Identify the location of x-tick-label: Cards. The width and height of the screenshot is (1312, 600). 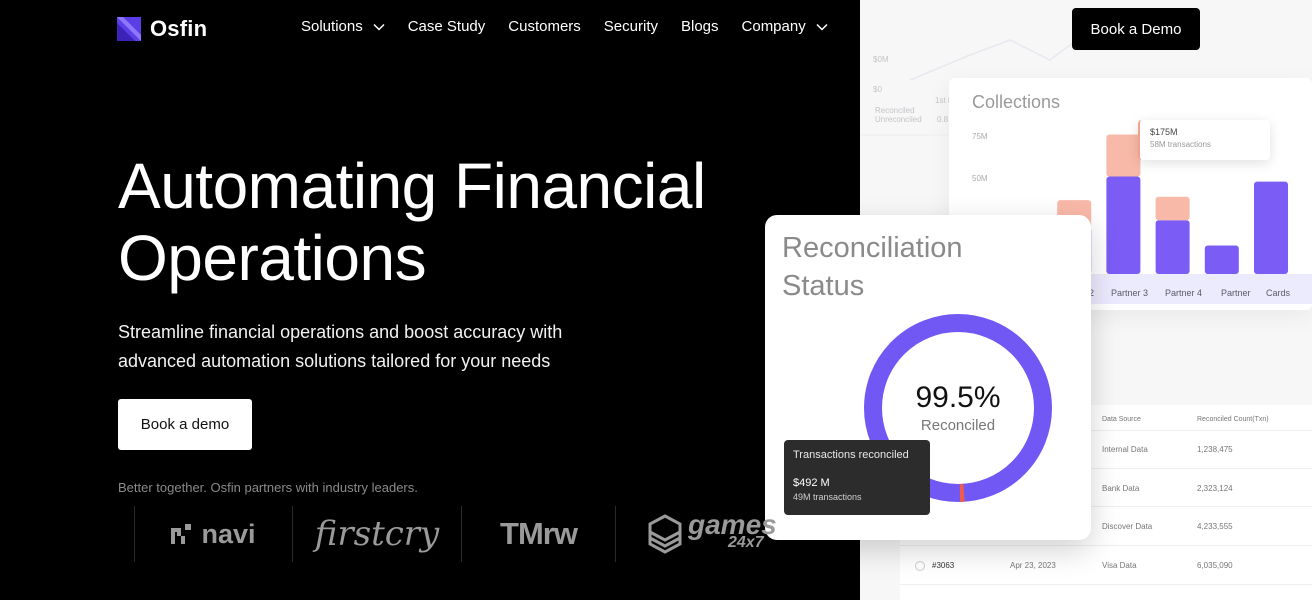
(1278, 293).